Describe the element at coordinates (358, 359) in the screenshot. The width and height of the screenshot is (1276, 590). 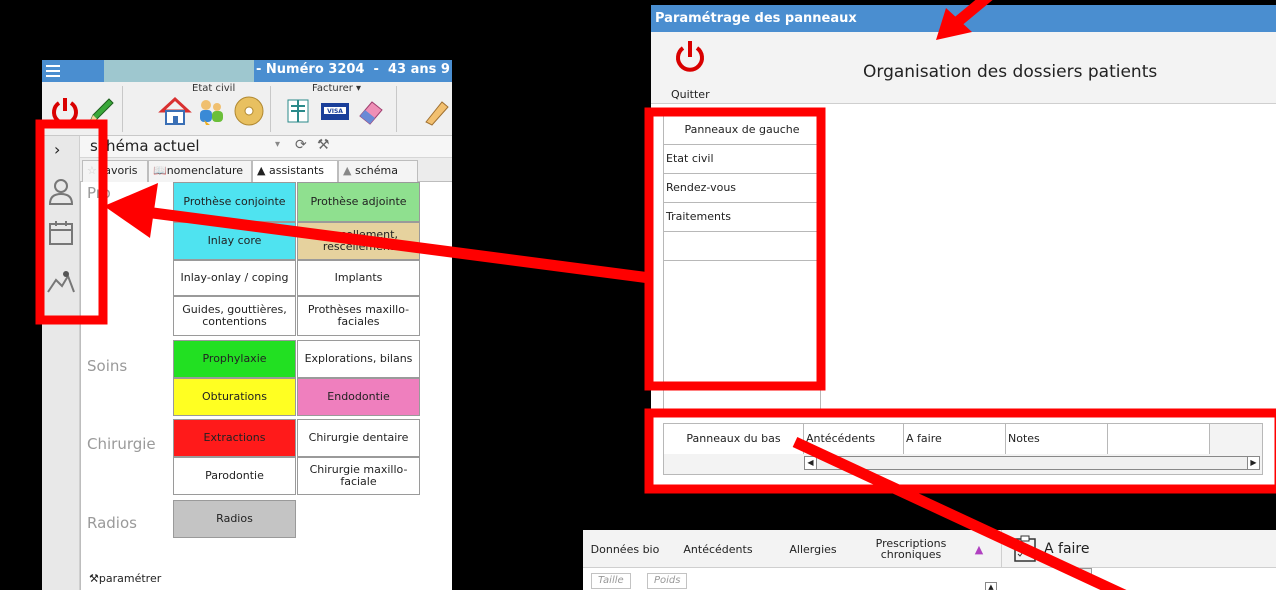
I see `assistant-button: Explorations, bilans` at that location.